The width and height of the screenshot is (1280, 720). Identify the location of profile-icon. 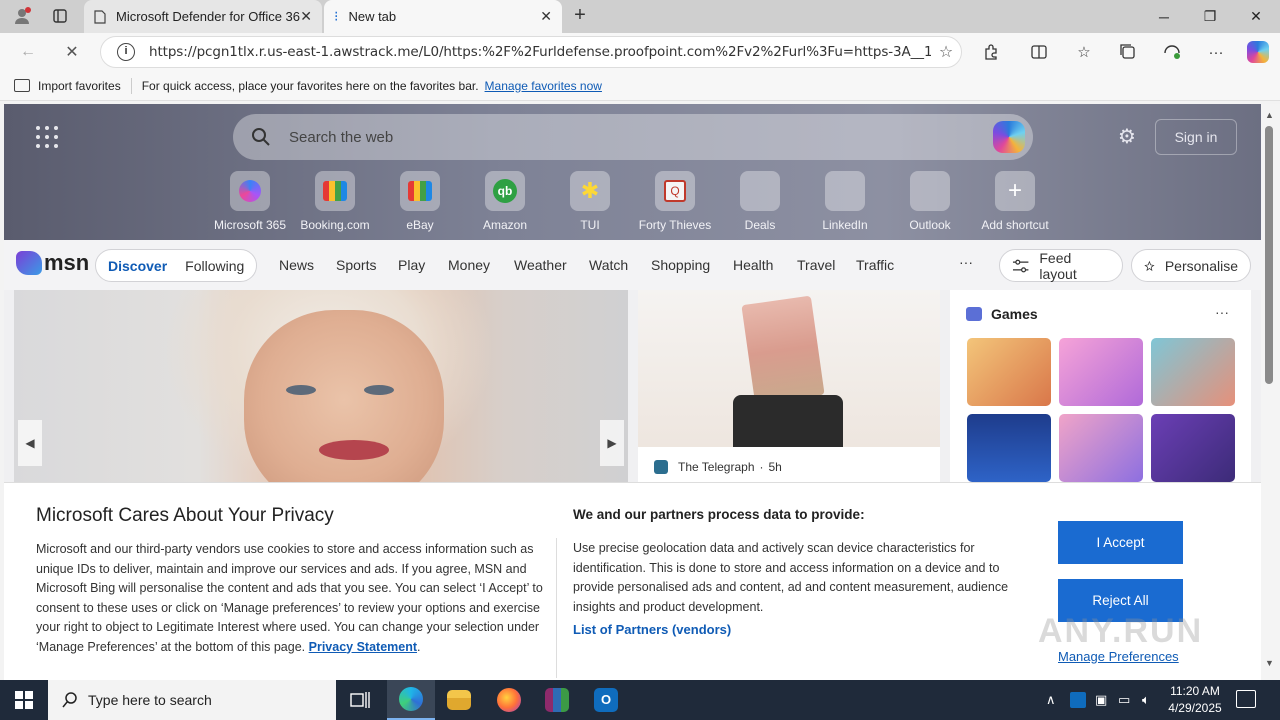
(22, 16).